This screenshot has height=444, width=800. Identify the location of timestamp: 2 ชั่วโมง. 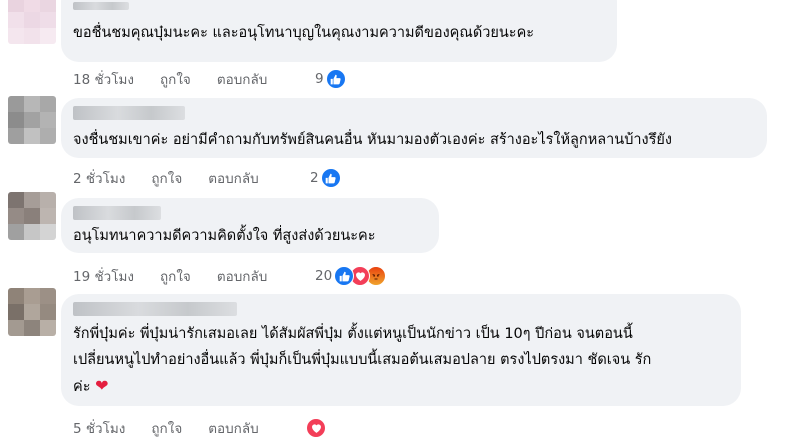
(99, 178).